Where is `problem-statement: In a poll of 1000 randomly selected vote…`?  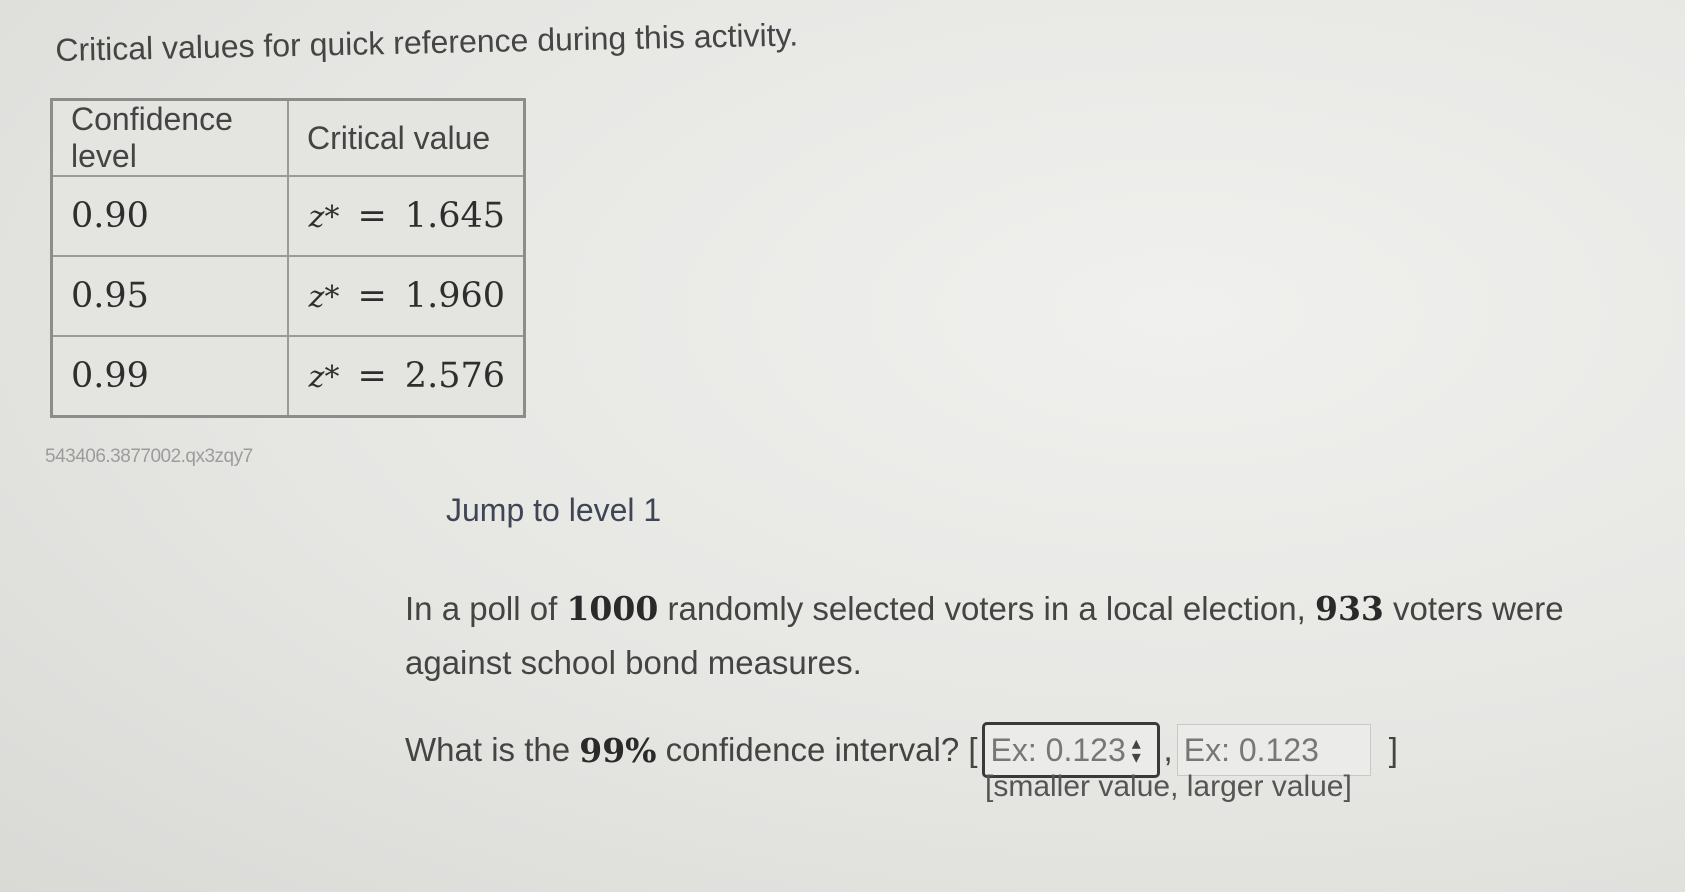
problem-statement: In a poll of 1000 randomly selected vote… is located at coordinates (1005, 636).